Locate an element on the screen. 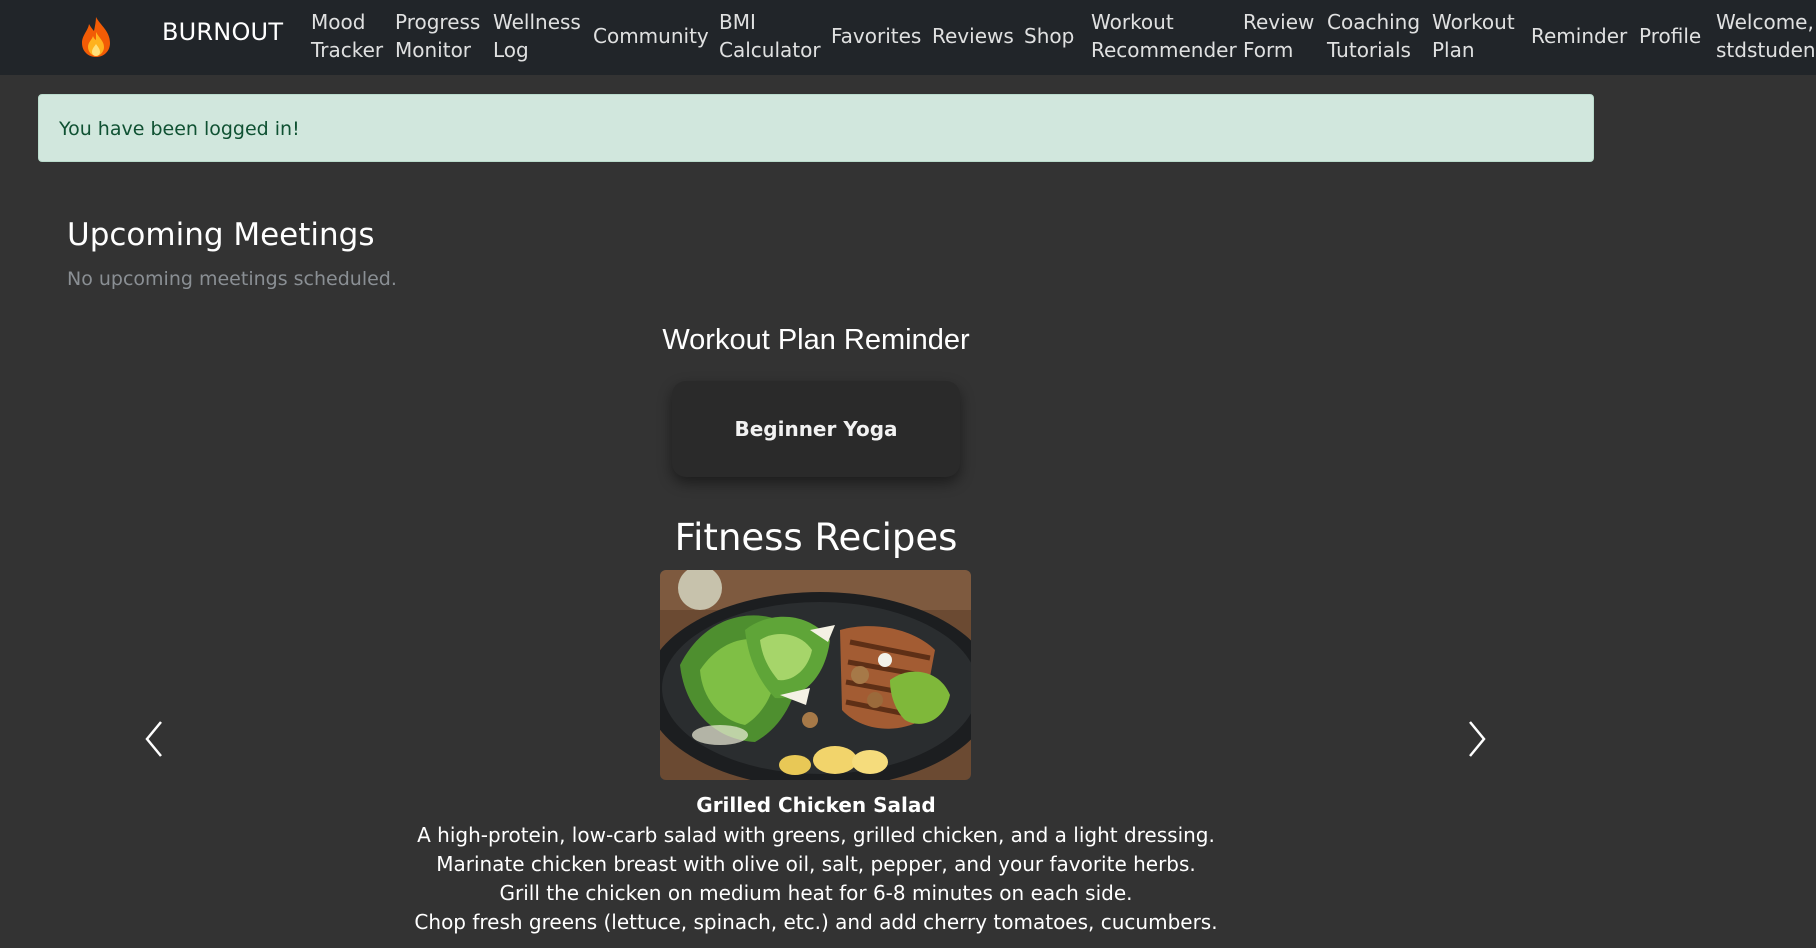 The width and height of the screenshot is (1816, 948). workout-plan-name: Beginner Yoga is located at coordinates (816, 429).